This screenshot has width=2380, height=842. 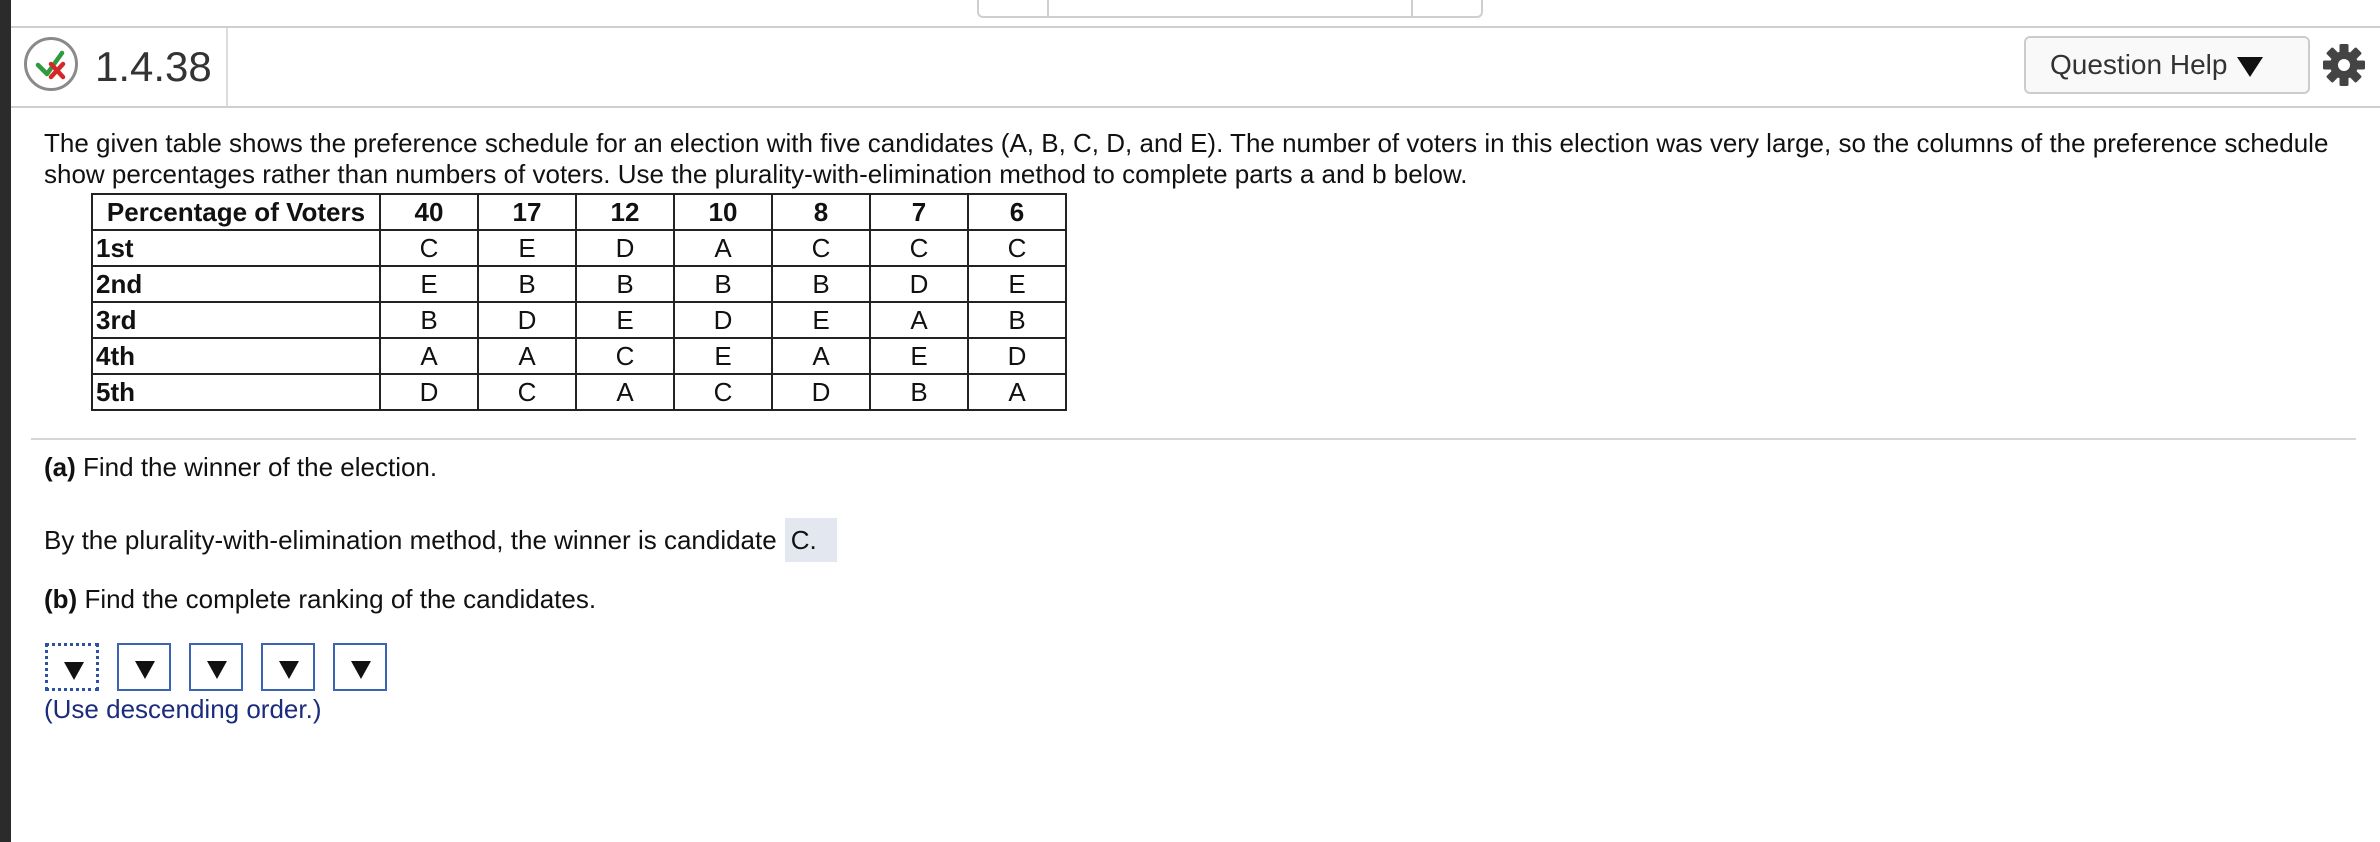 What do you see at coordinates (1230, 9) in the screenshot?
I see `question-navigator` at bounding box center [1230, 9].